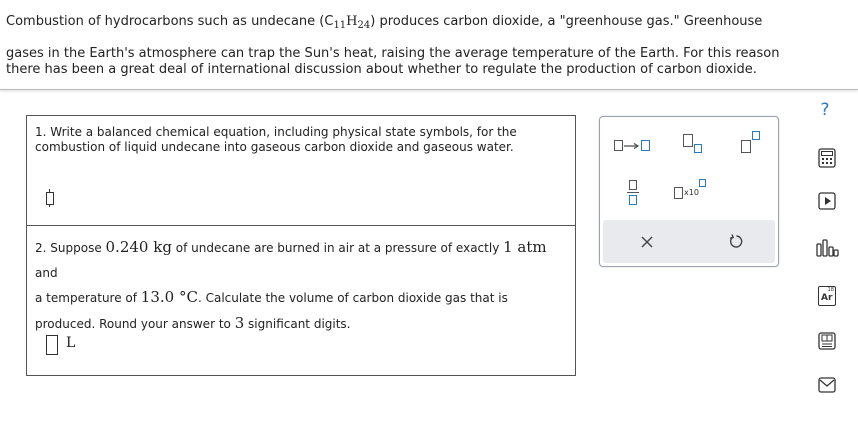  What do you see at coordinates (340, 25) in the screenshot?
I see `subscript-11: 11` at bounding box center [340, 25].